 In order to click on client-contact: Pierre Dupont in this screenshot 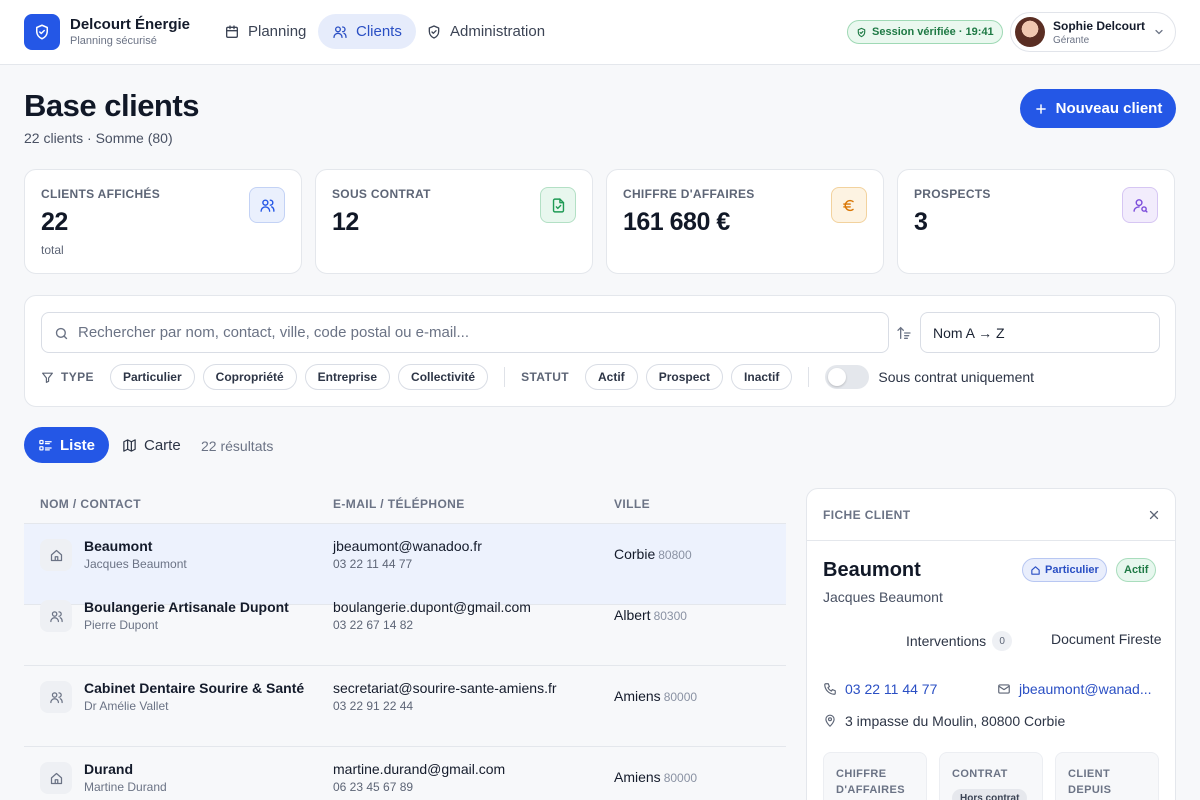, I will do `click(121, 625)`.